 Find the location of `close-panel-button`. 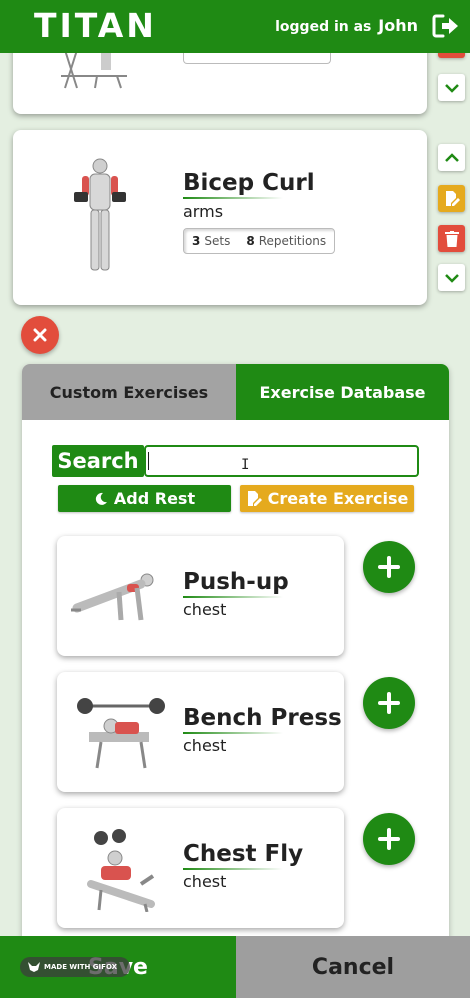

close-panel-button is located at coordinates (40, 335).